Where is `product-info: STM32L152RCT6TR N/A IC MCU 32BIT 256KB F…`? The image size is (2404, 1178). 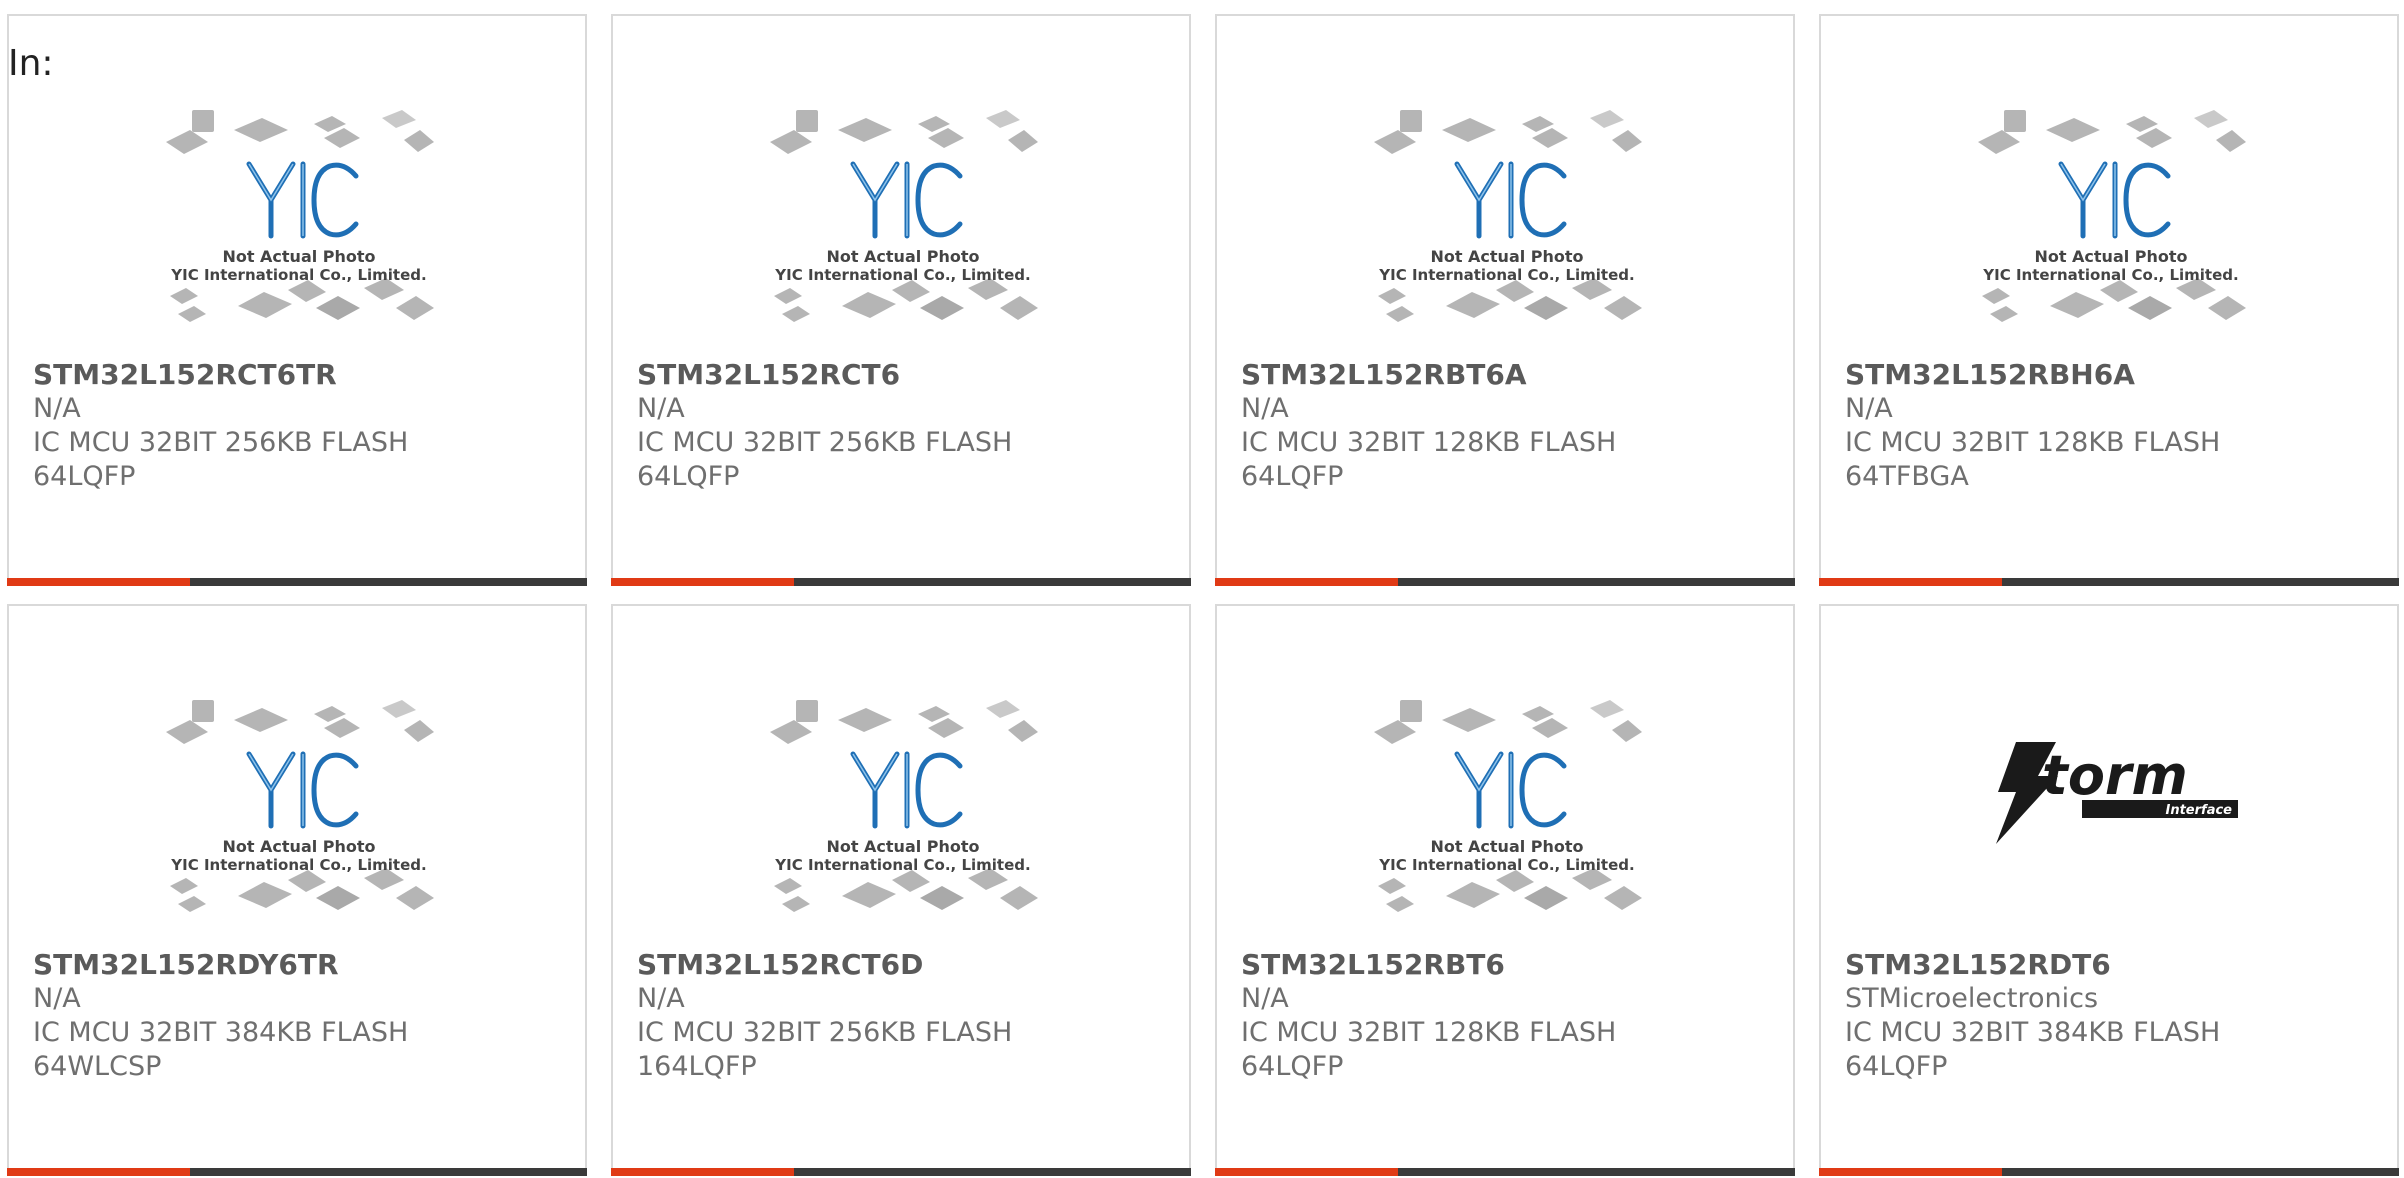 product-info: STM32L152RCT6TR N/A IC MCU 32BIT 256KB F… is located at coordinates (301, 426).